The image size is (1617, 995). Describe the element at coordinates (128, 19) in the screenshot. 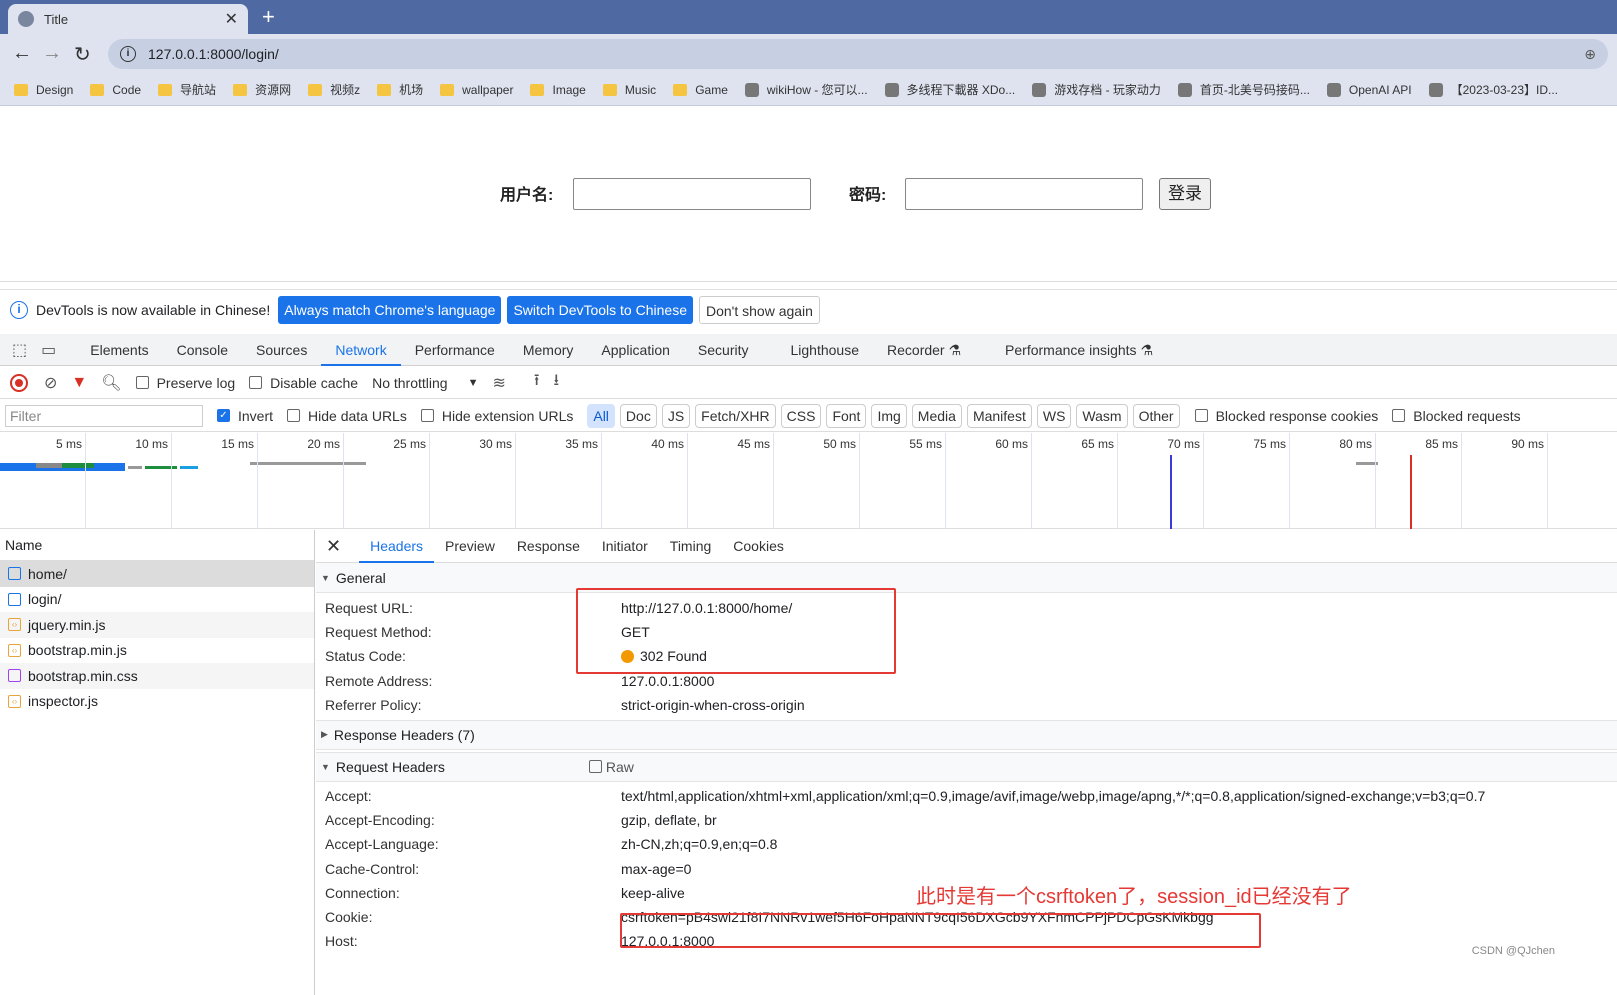

I see `browser-tab: Title ✕` at that location.